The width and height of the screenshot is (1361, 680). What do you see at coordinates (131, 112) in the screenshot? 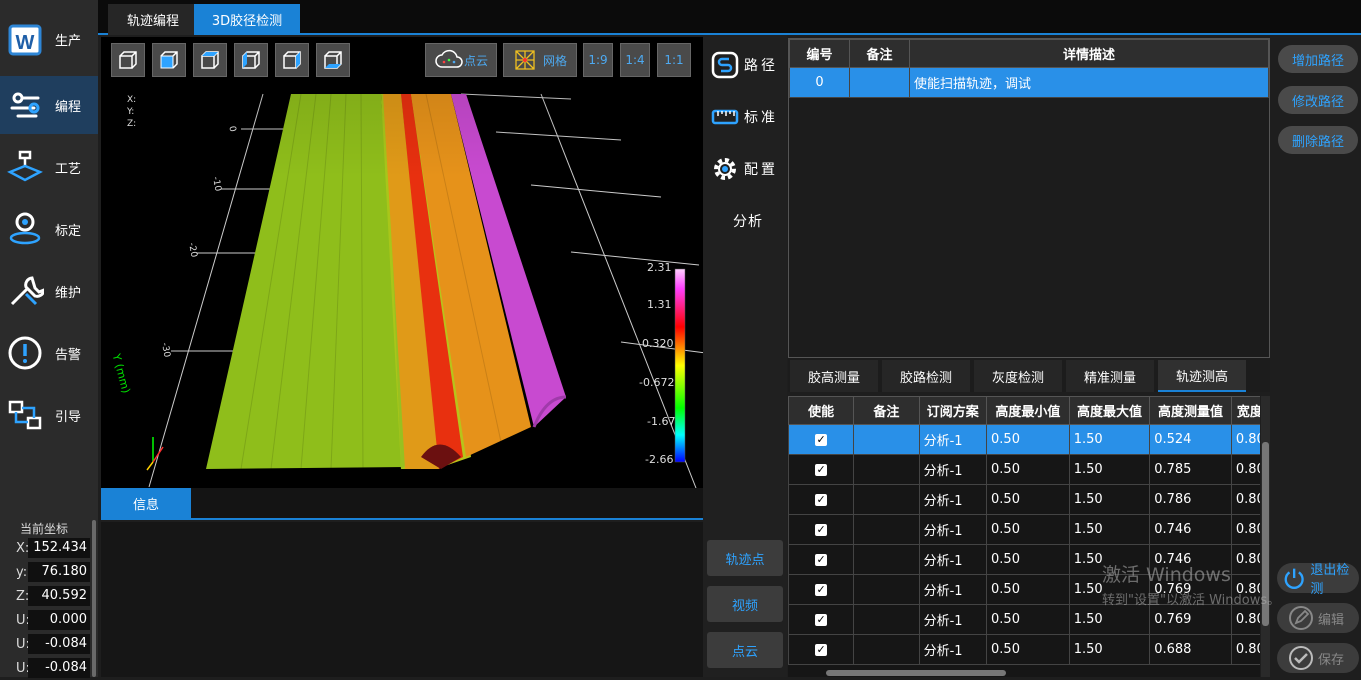
I see `y-readout-label: Y:` at bounding box center [131, 112].